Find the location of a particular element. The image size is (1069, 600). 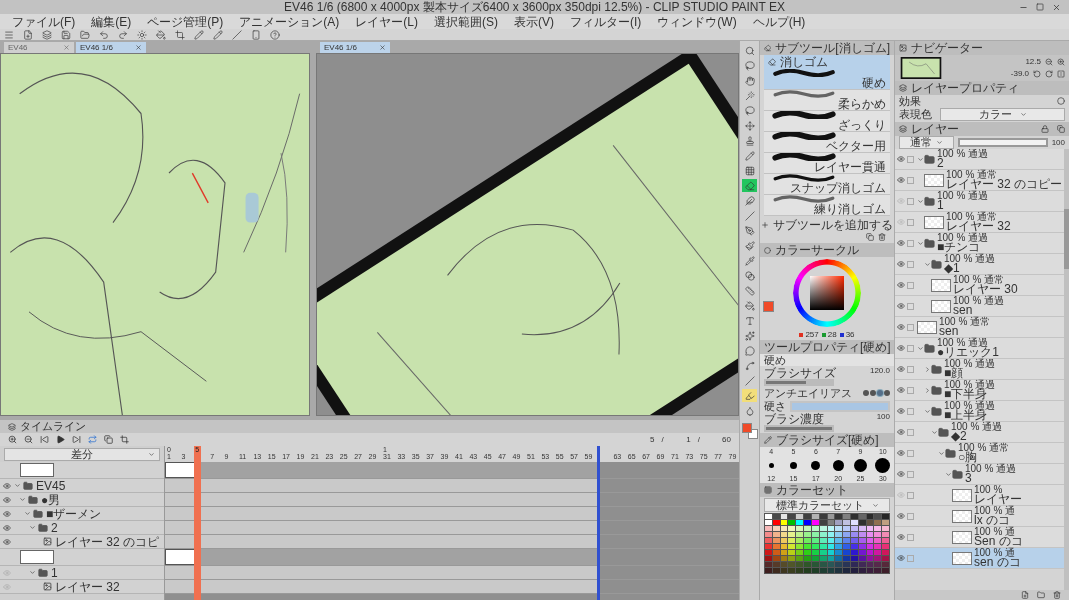

layer-name: ◆1 is located at coordinates (952, 268).